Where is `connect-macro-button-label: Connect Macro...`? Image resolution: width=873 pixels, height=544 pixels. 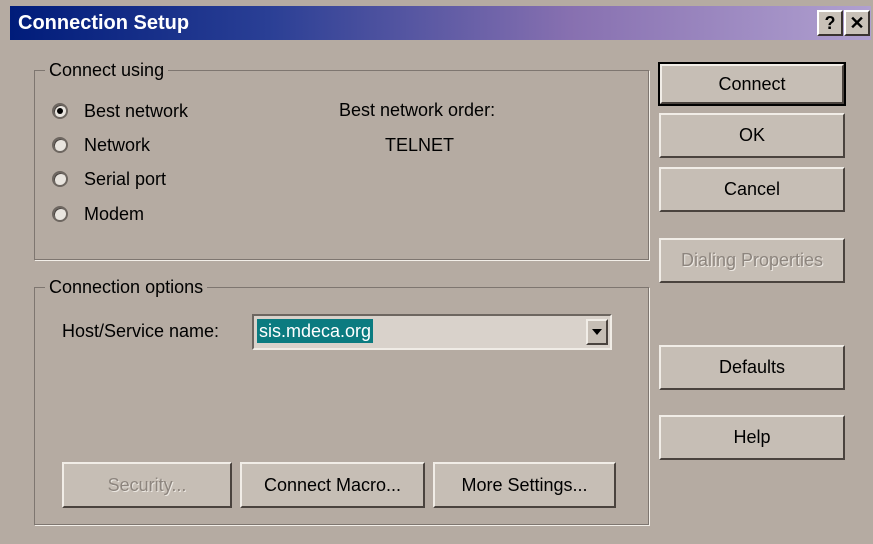
connect-macro-button-label: Connect Macro... is located at coordinates (332, 484).